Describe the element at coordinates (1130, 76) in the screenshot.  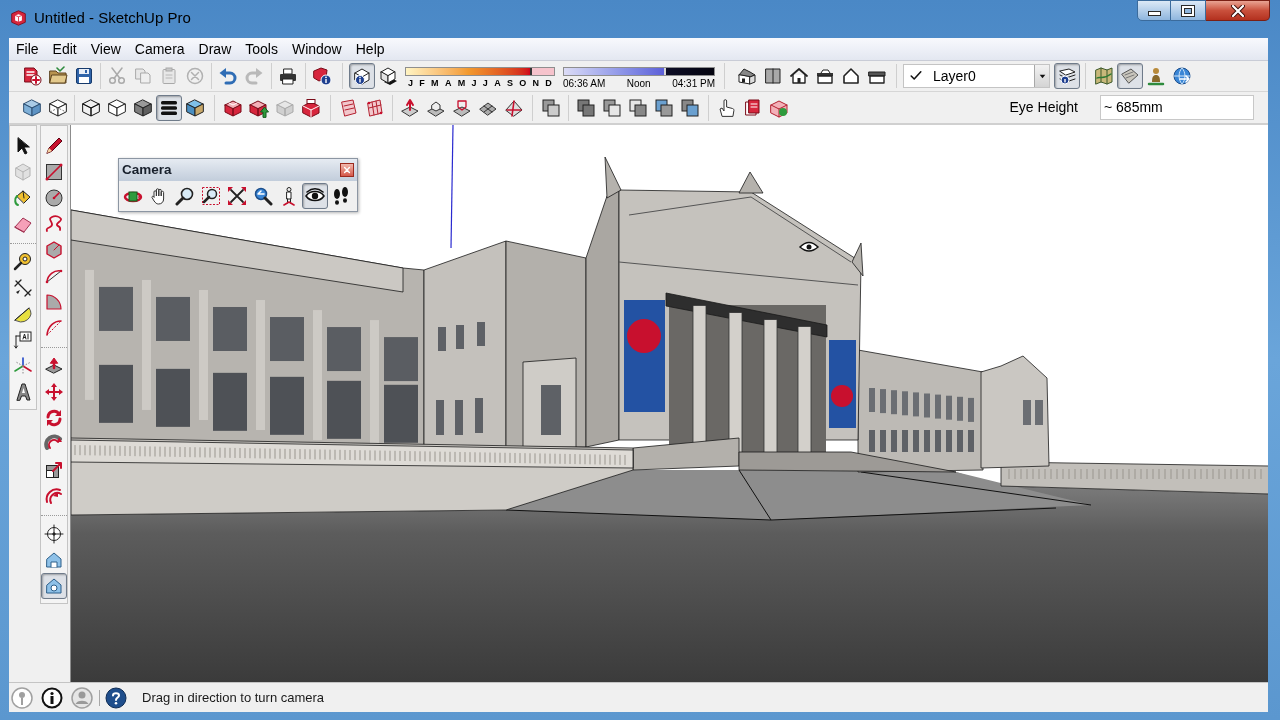
I see `tilted-sheet-icon` at that location.